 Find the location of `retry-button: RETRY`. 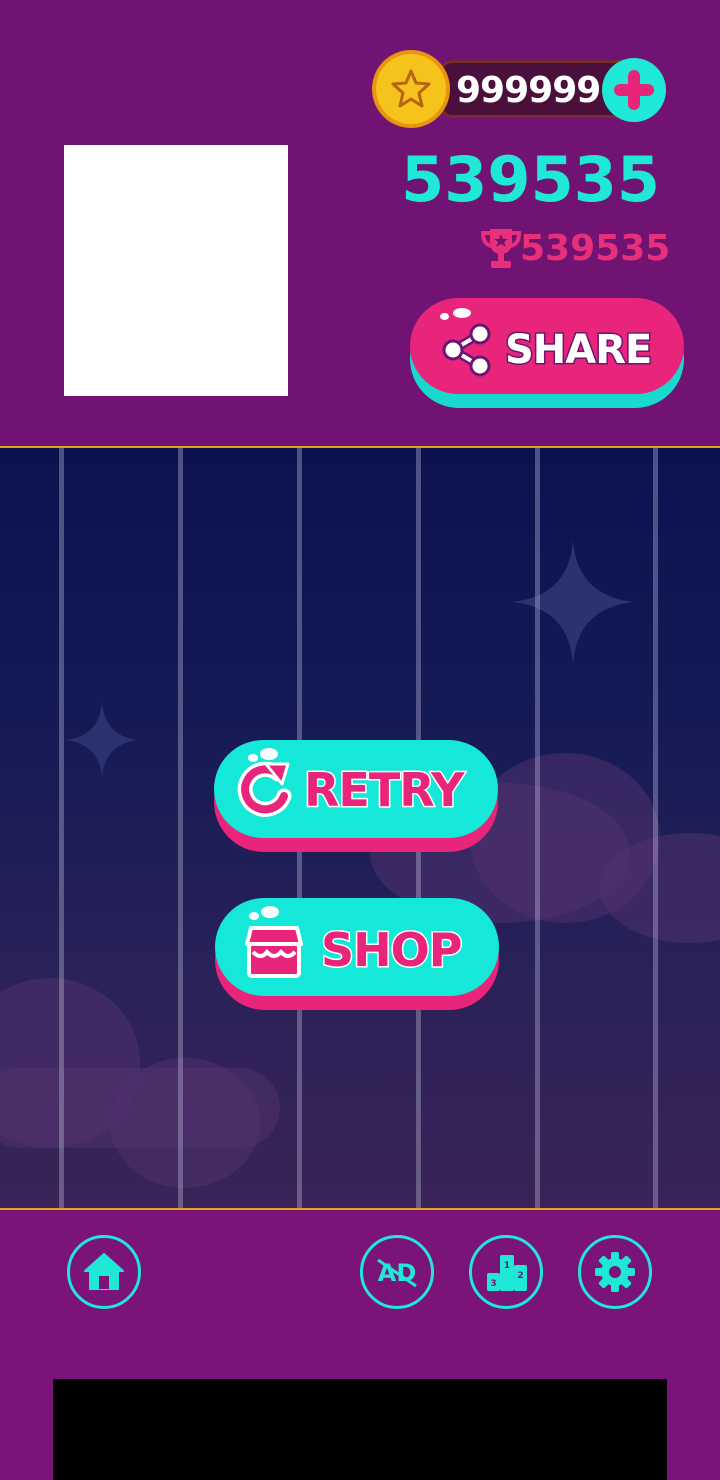

retry-button: RETRY is located at coordinates (356, 796).